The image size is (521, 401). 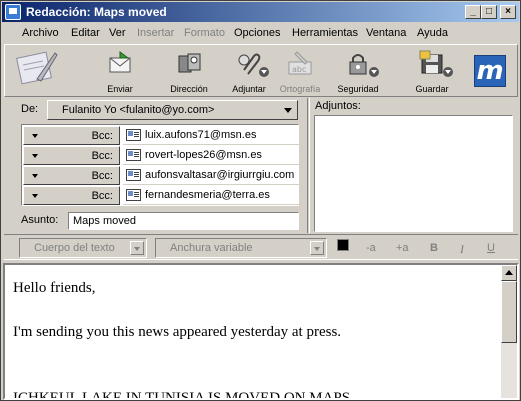 I want to click on vertical-scrollbar, so click(x=509, y=331).